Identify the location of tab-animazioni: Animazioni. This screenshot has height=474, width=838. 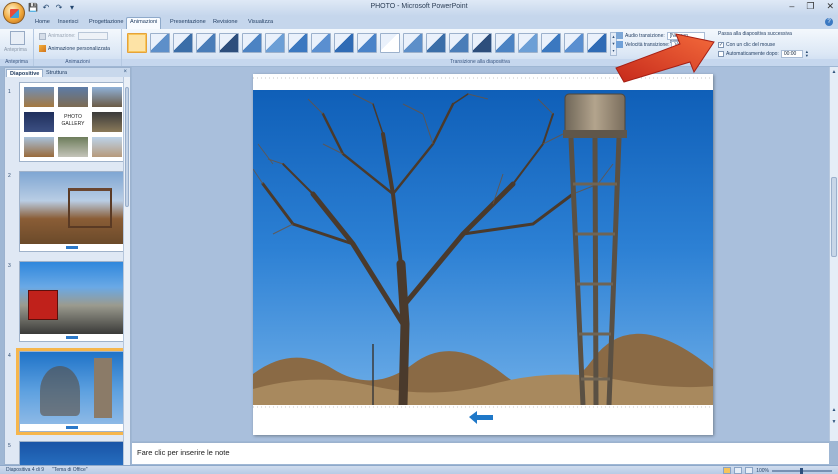
(144, 23).